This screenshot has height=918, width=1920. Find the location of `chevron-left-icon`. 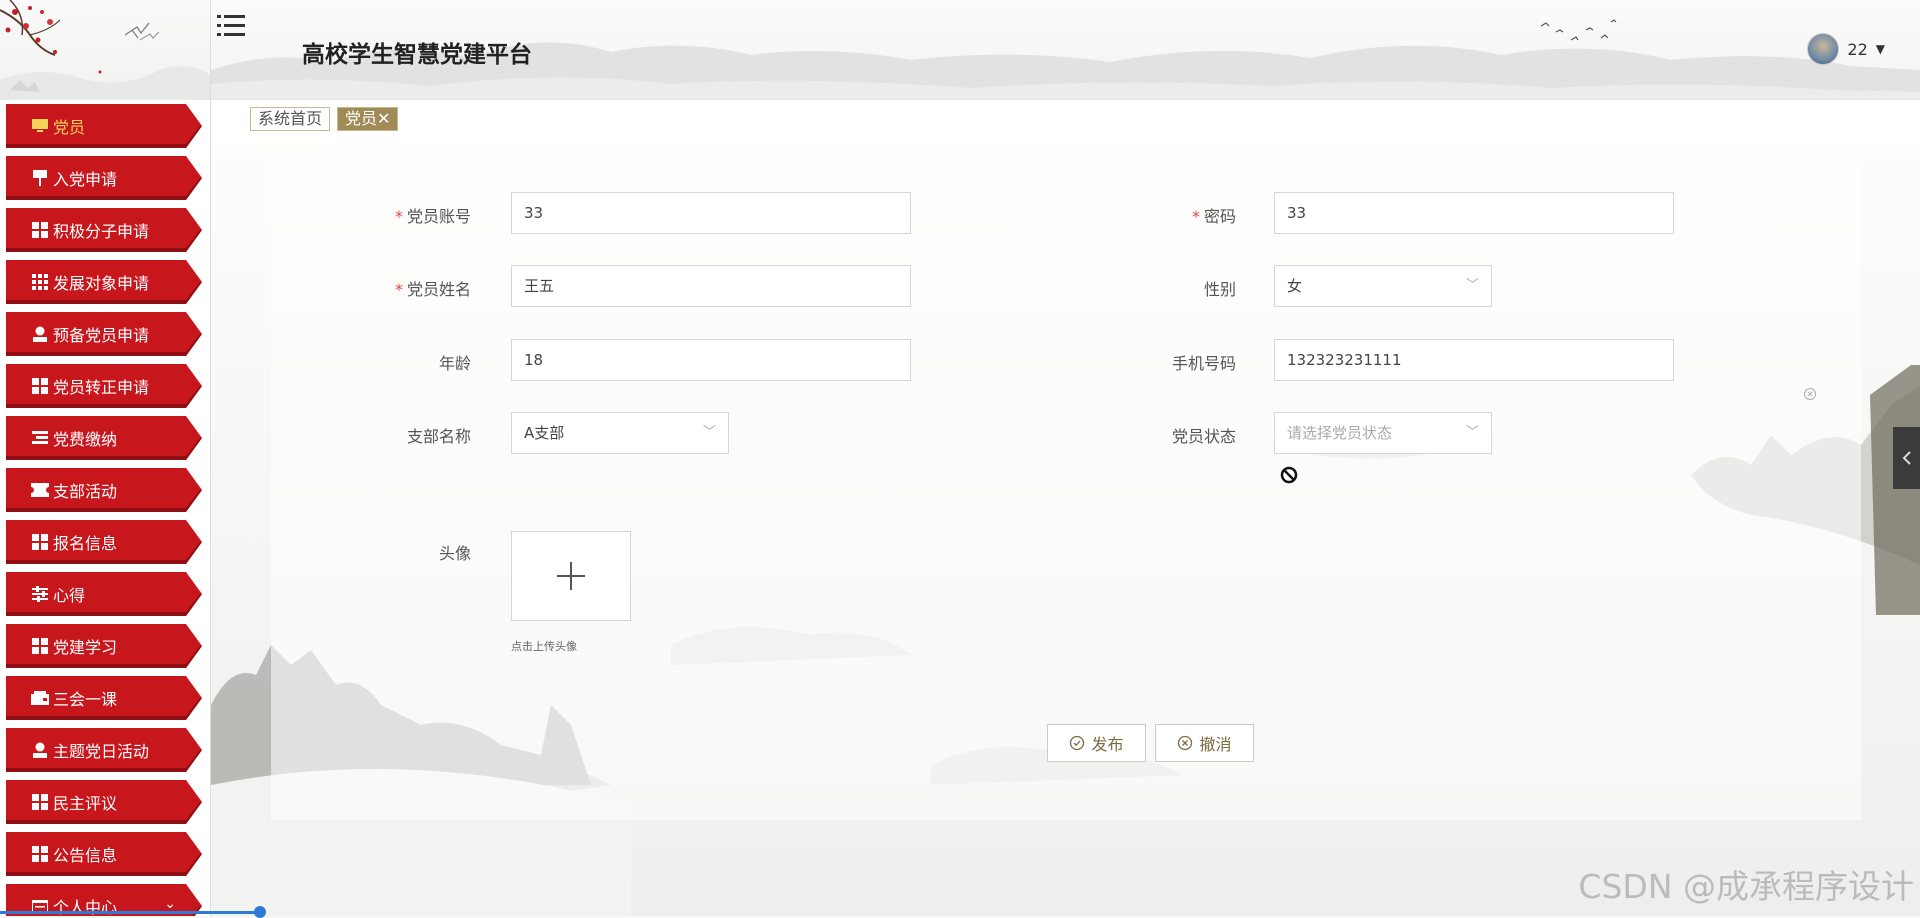

chevron-left-icon is located at coordinates (1906, 458).